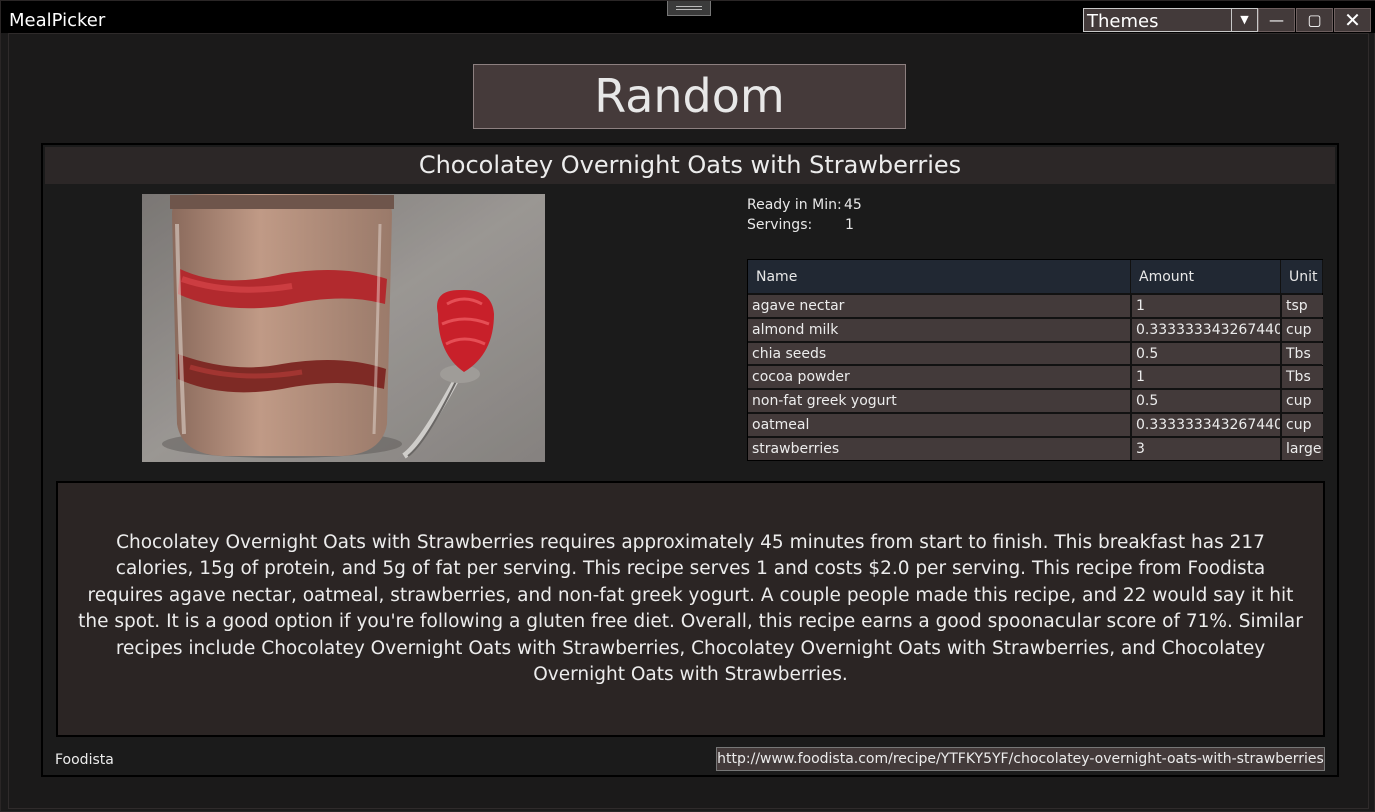 Image resolution: width=1375 pixels, height=812 pixels. I want to click on ingredient-name: strawberries, so click(939, 448).